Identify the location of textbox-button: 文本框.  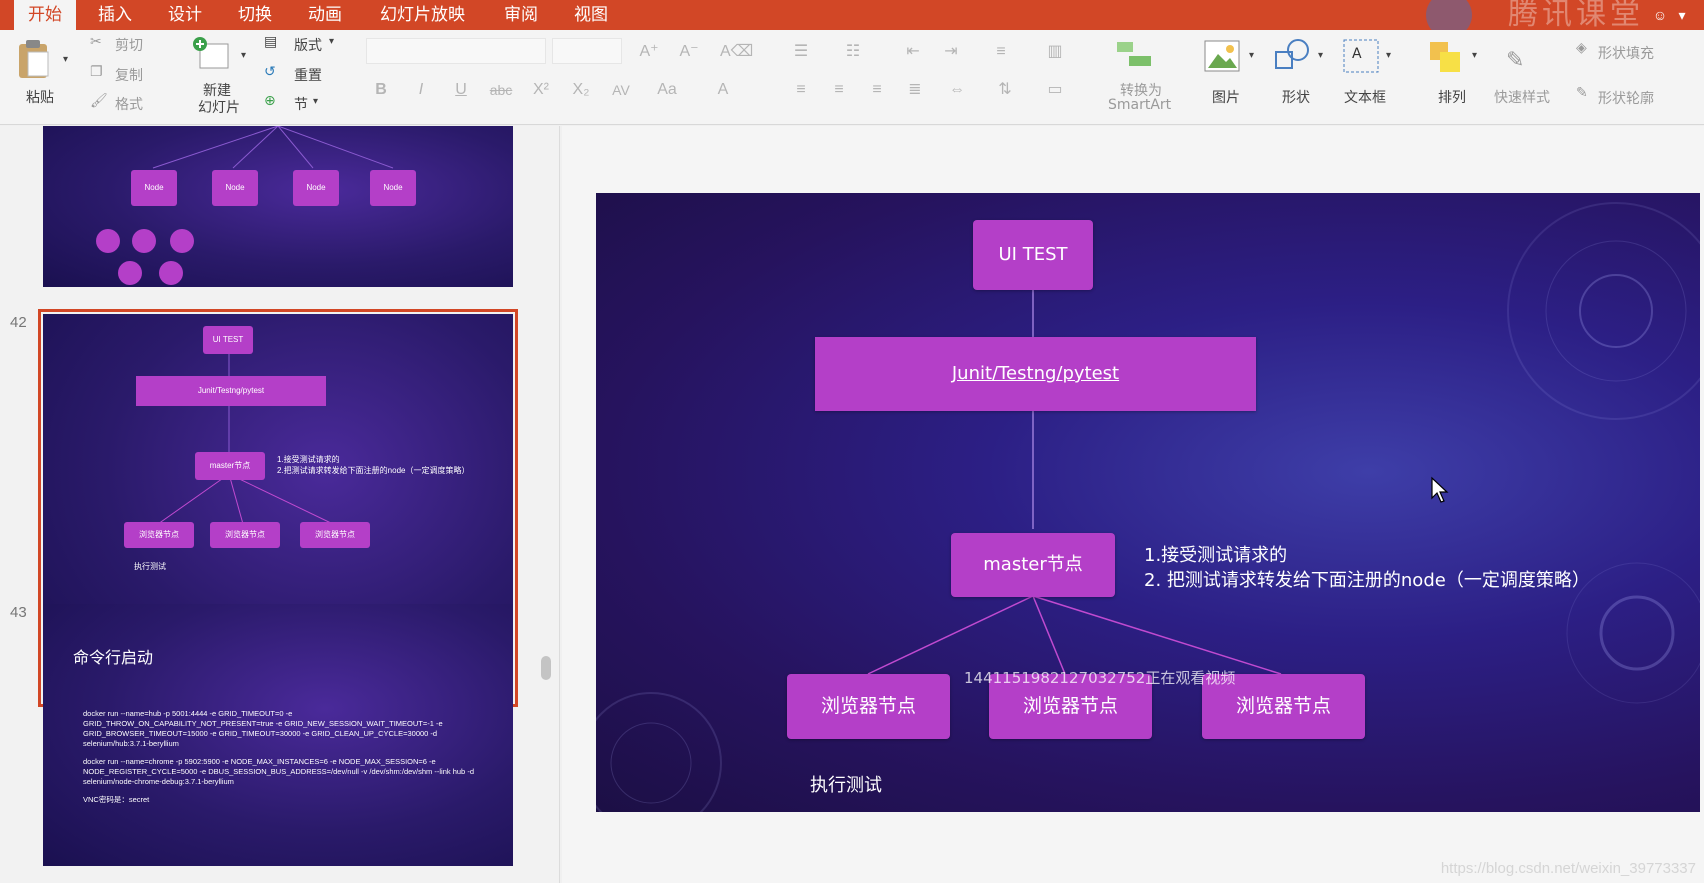
(1365, 97).